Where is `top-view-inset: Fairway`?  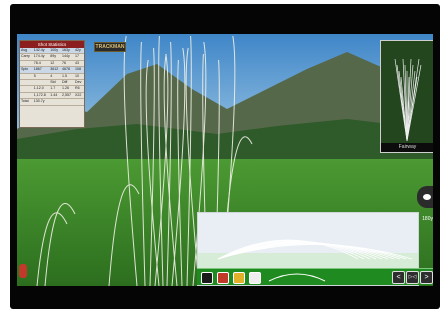
top-view-inset: Fairway is located at coordinates (406, 96).